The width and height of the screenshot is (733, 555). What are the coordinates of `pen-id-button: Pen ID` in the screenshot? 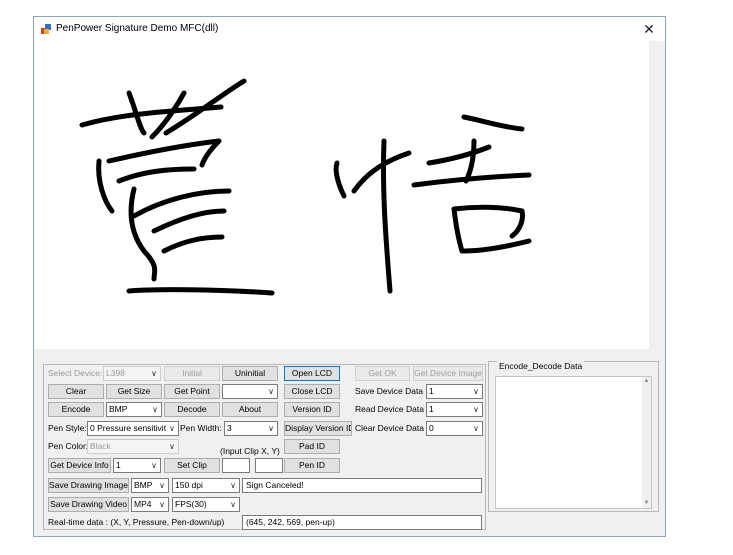 It's located at (312, 465).